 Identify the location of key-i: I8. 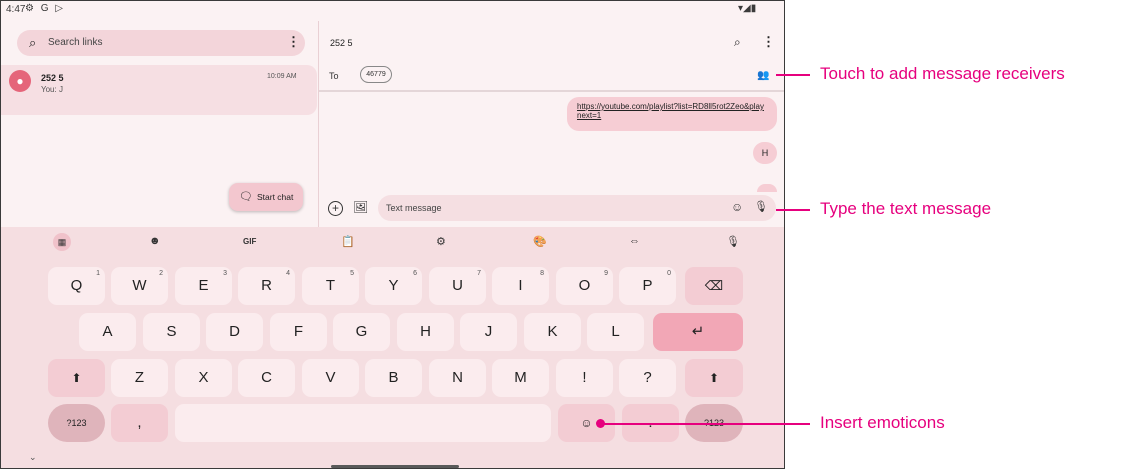
(520, 286).